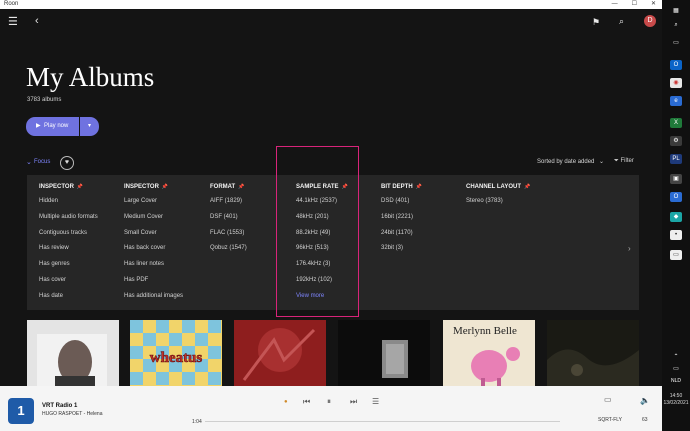 The height and width of the screenshot is (431, 690). What do you see at coordinates (37, 21) in the screenshot?
I see `back-icon: ‹` at bounding box center [37, 21].